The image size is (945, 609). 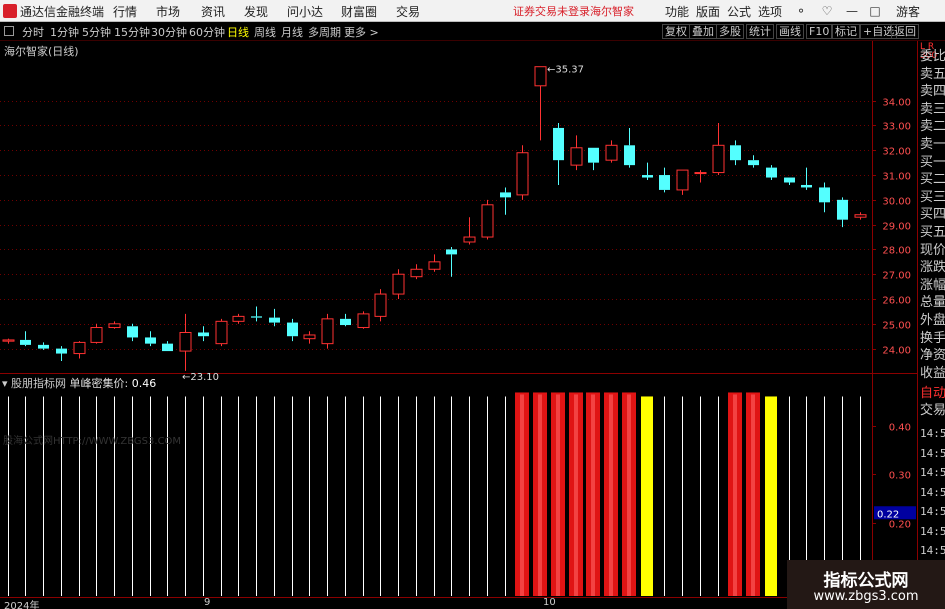 I want to click on price-tick-label: 28.00, so click(x=896, y=251).